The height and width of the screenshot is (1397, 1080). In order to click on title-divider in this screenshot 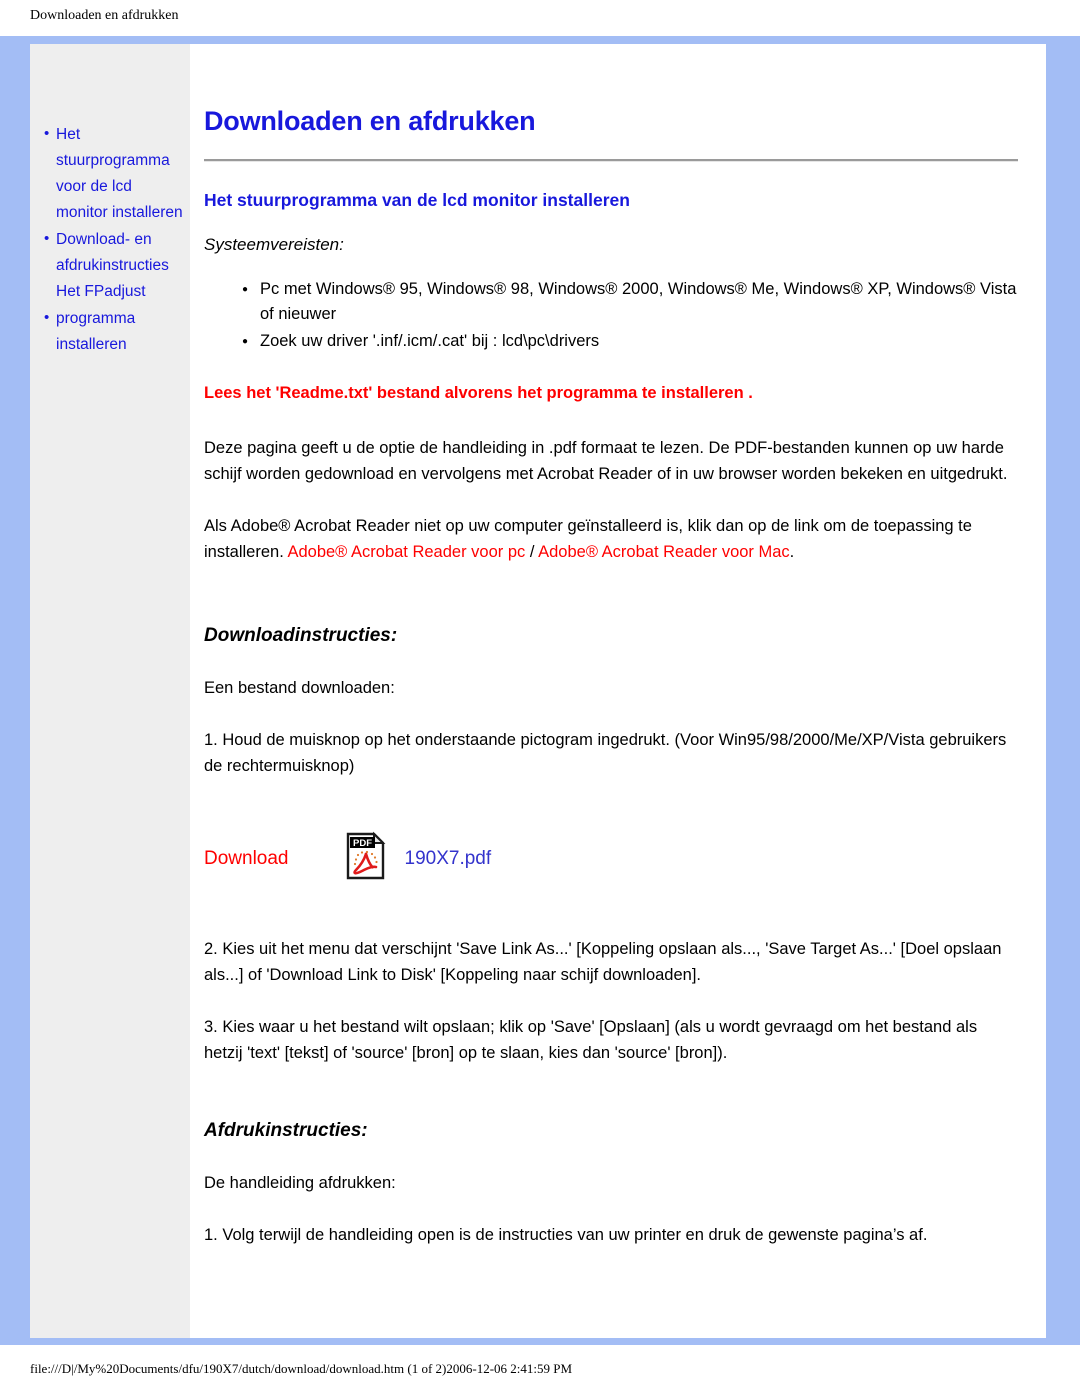, I will do `click(611, 160)`.